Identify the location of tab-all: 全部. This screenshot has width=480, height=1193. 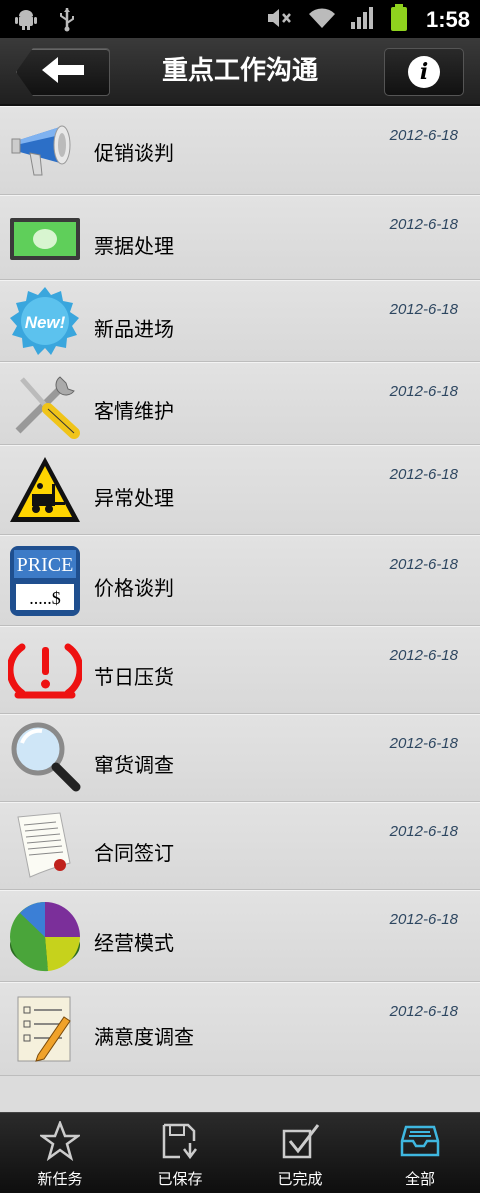
(420, 1153).